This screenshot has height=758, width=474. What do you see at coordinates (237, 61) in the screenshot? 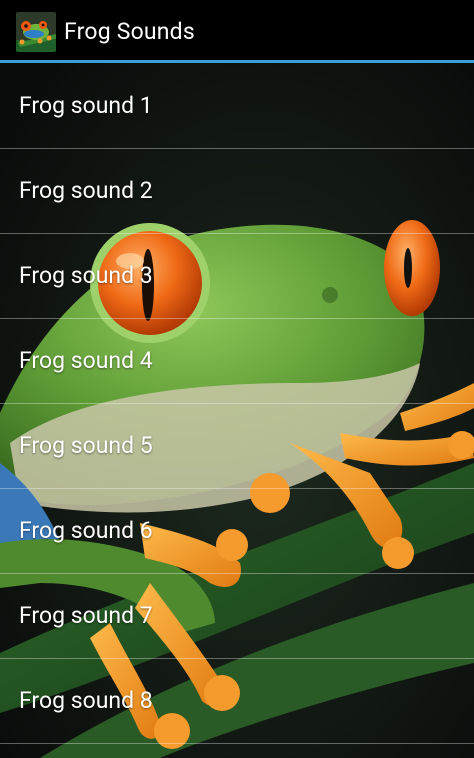
I see `action-bar-divider` at bounding box center [237, 61].